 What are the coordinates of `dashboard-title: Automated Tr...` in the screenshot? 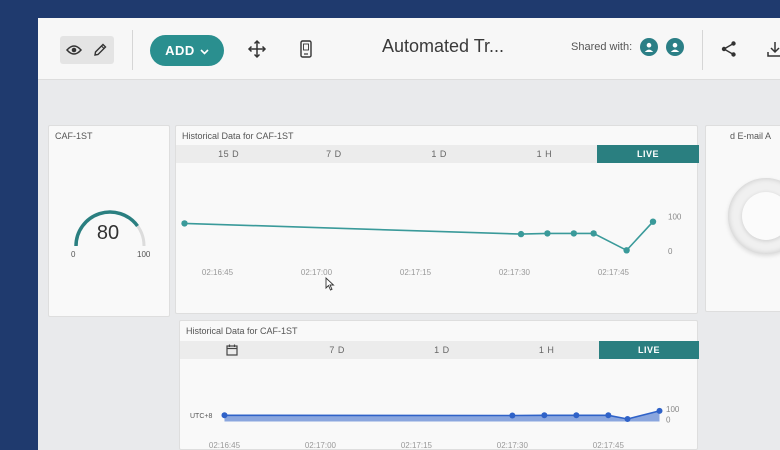 It's located at (443, 46).